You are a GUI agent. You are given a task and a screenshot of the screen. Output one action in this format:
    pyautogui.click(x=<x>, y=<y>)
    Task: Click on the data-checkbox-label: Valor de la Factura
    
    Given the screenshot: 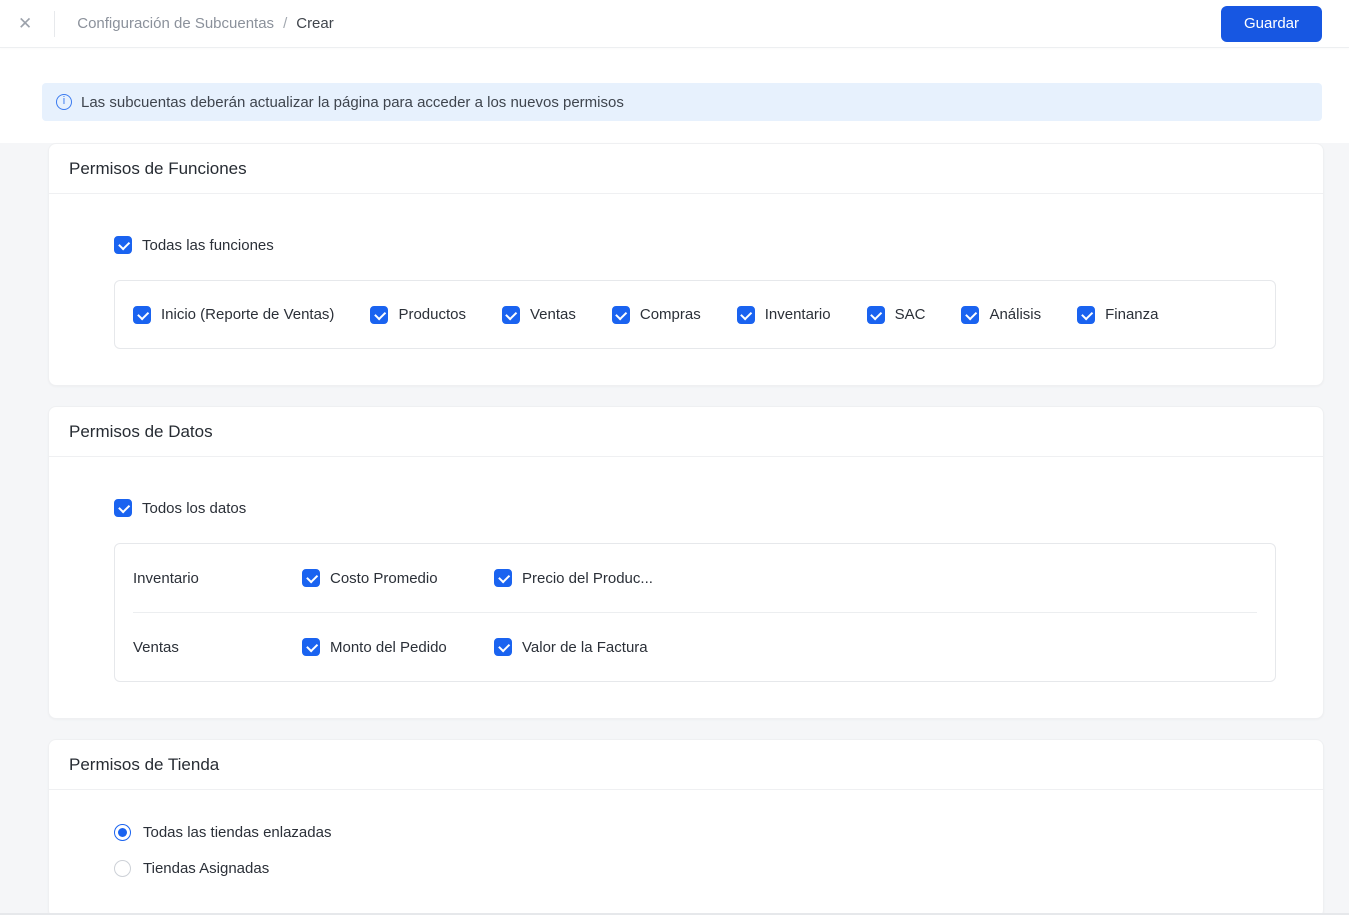 What is the action you would take?
    pyautogui.click(x=585, y=647)
    